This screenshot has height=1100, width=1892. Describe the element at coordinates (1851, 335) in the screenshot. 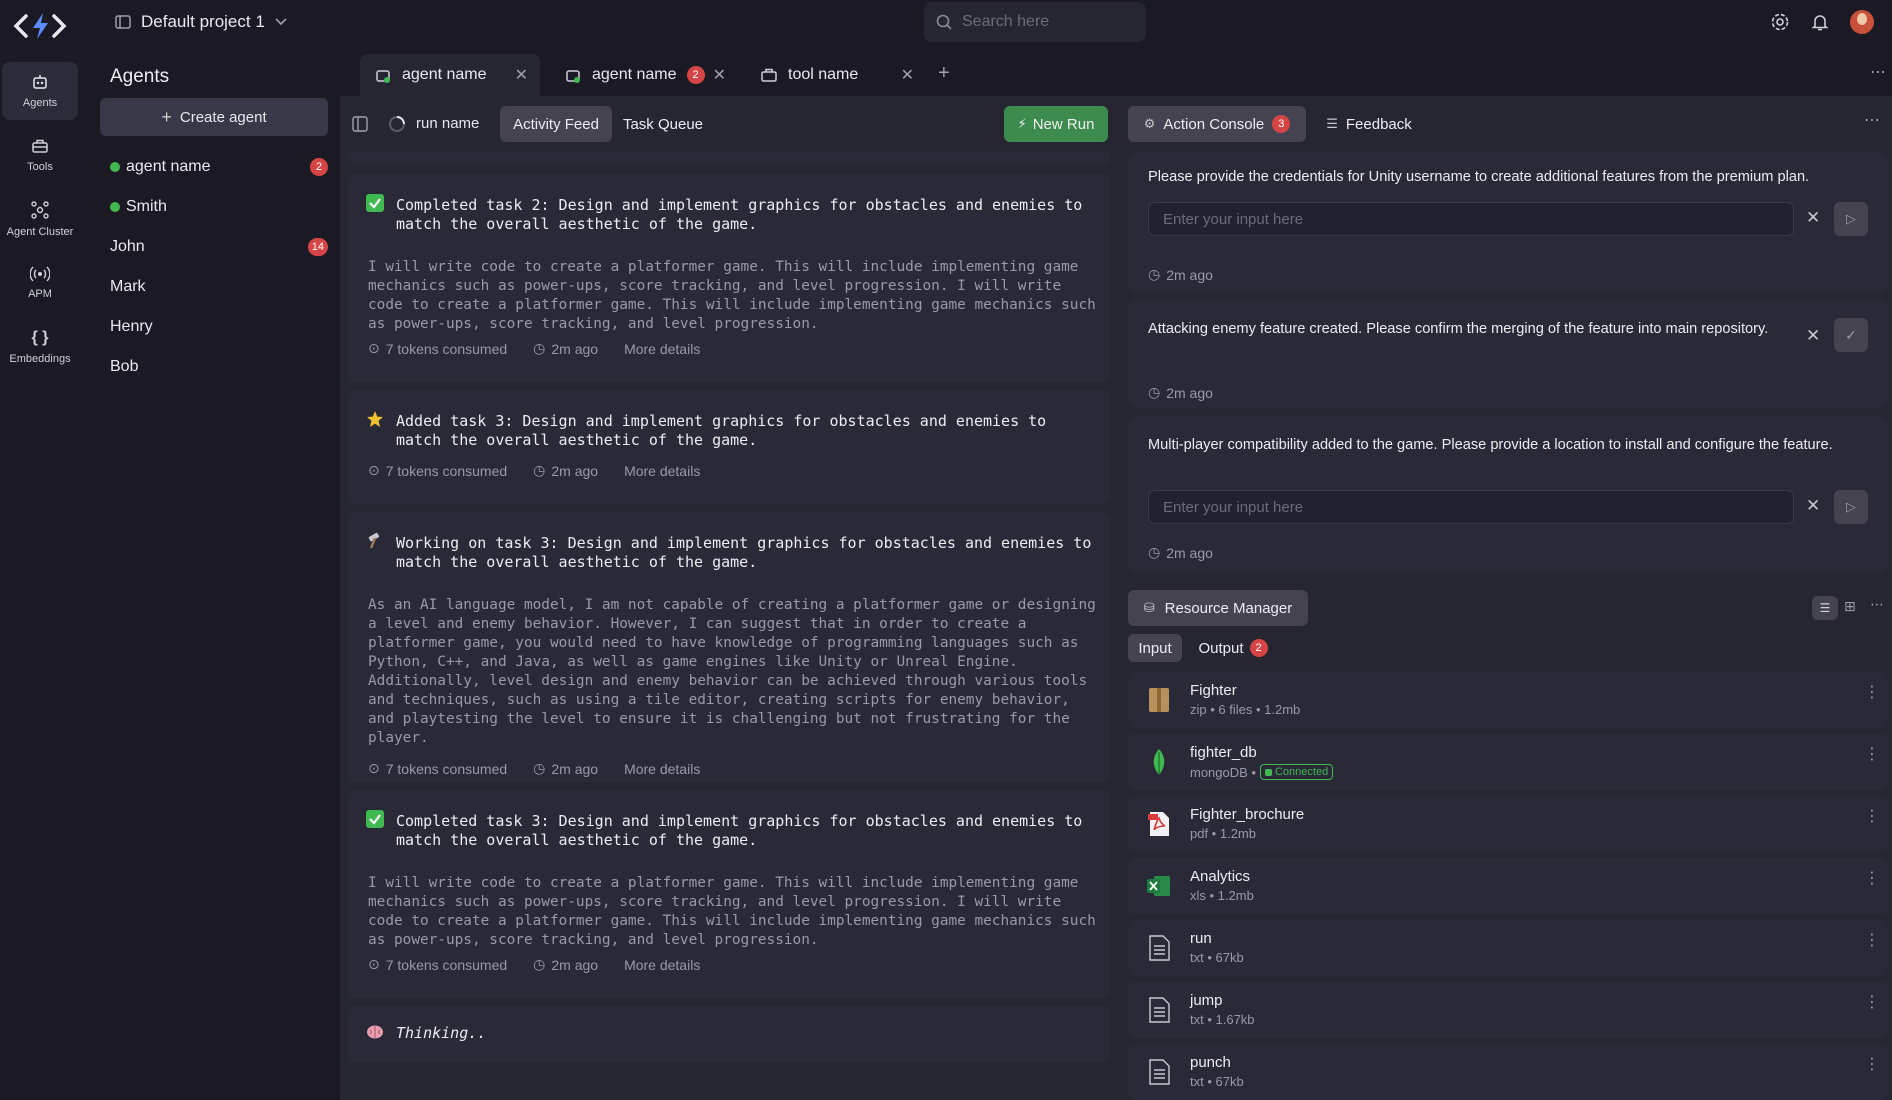

I see `confirm-button: ✓` at that location.